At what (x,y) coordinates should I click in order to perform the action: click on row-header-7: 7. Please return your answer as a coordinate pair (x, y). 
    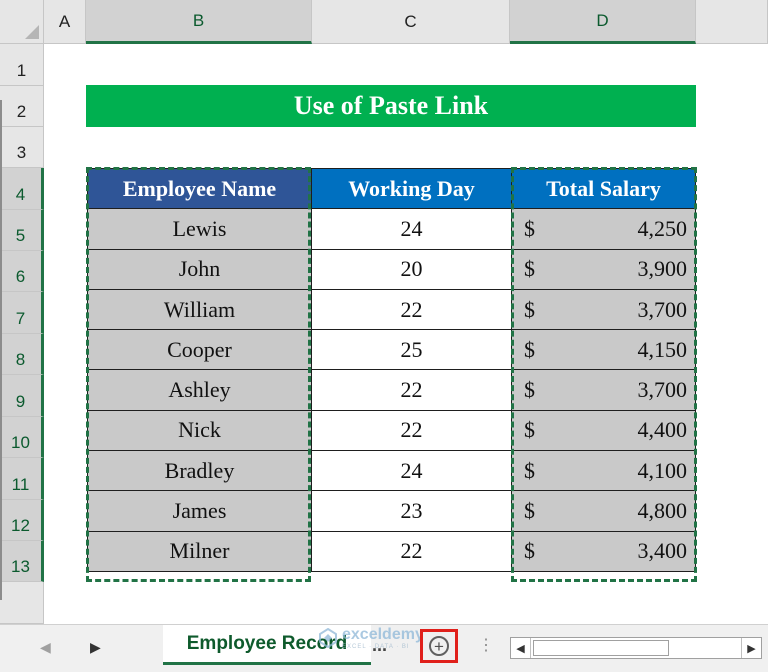
    Looking at the image, I should click on (22, 313).